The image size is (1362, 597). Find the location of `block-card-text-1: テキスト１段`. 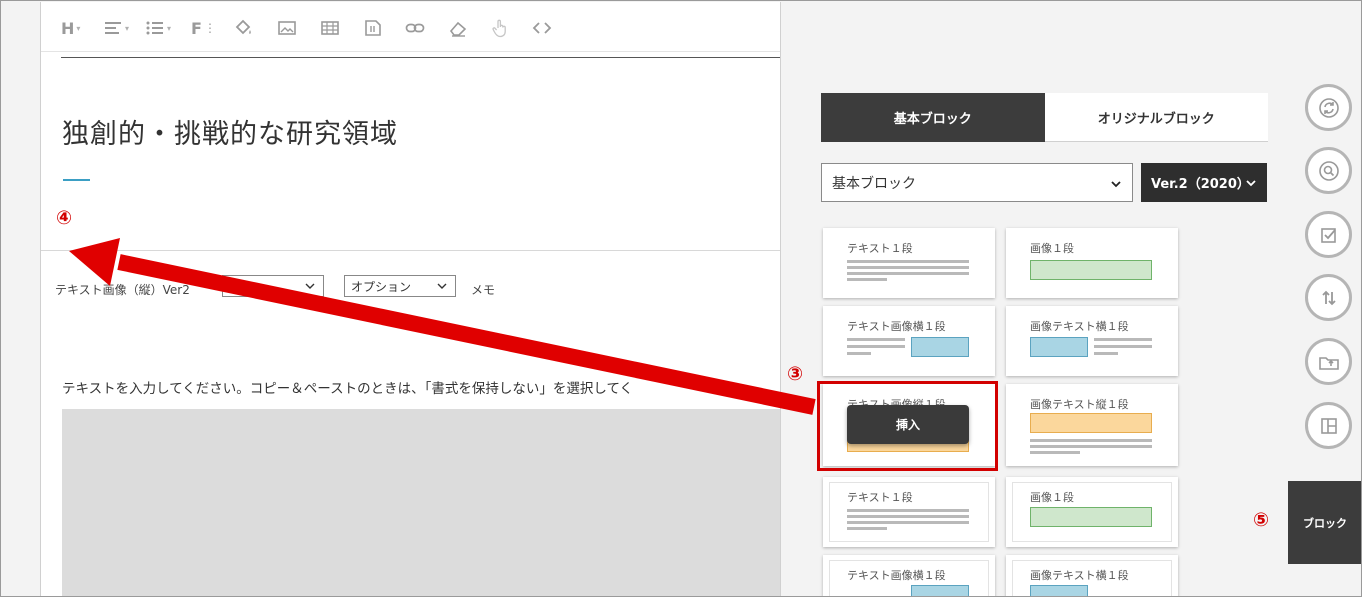

block-card-text-1: テキスト１段 is located at coordinates (909, 263).